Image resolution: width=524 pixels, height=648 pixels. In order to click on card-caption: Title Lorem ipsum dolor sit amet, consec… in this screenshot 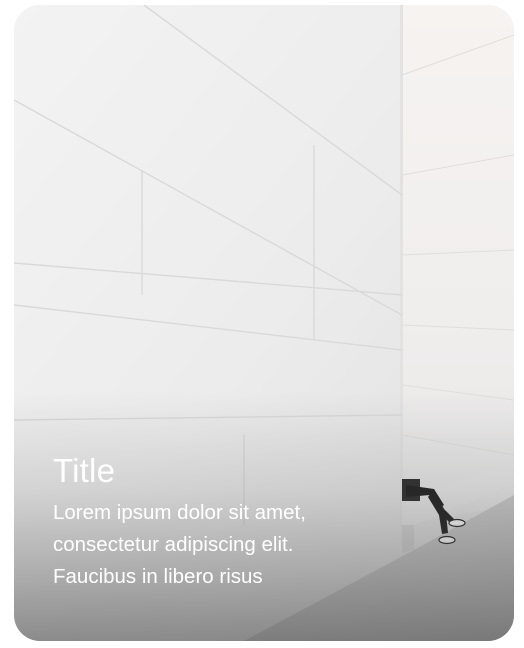, I will do `click(223, 522)`.